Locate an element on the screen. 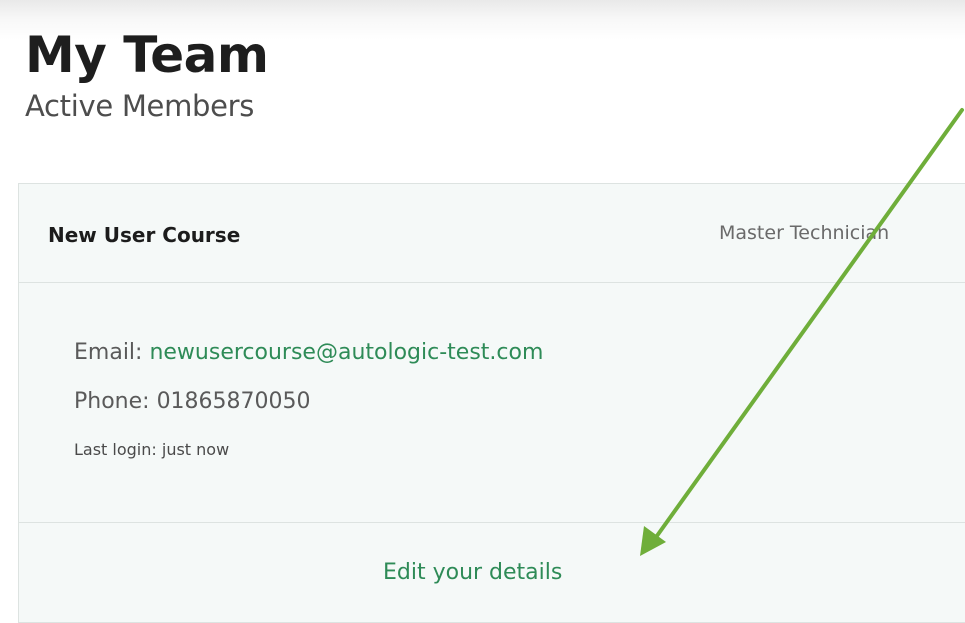 The width and height of the screenshot is (965, 623). last-login-row: Last login: just now is located at coordinates (151, 449).